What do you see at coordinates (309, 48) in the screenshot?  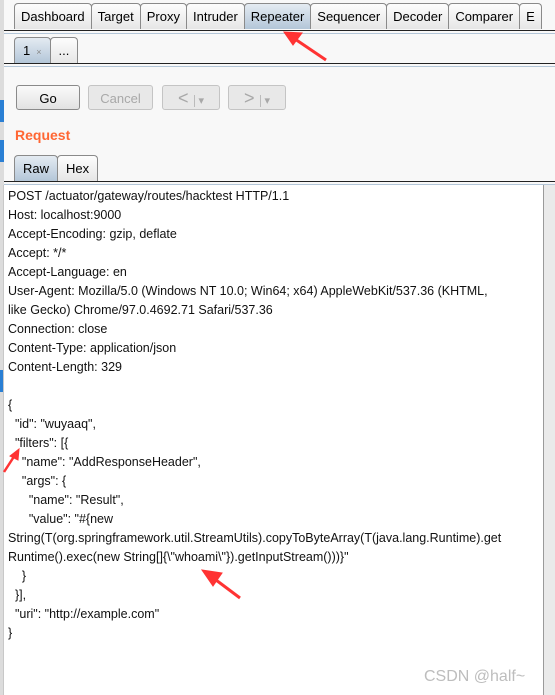 I see `arrow-icon` at bounding box center [309, 48].